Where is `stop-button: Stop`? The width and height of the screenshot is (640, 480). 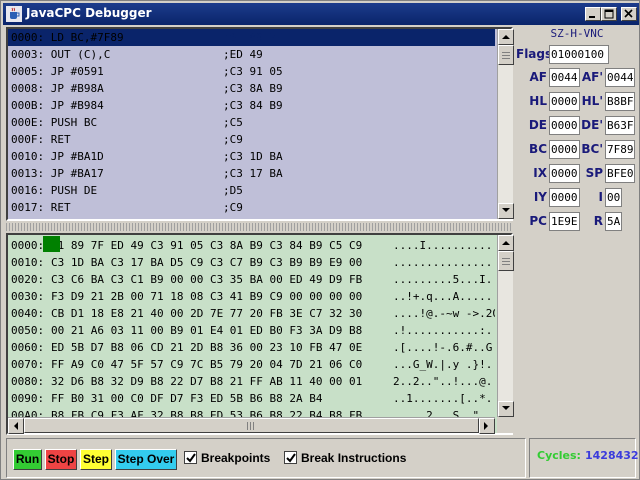 stop-button: Stop is located at coordinates (61, 459).